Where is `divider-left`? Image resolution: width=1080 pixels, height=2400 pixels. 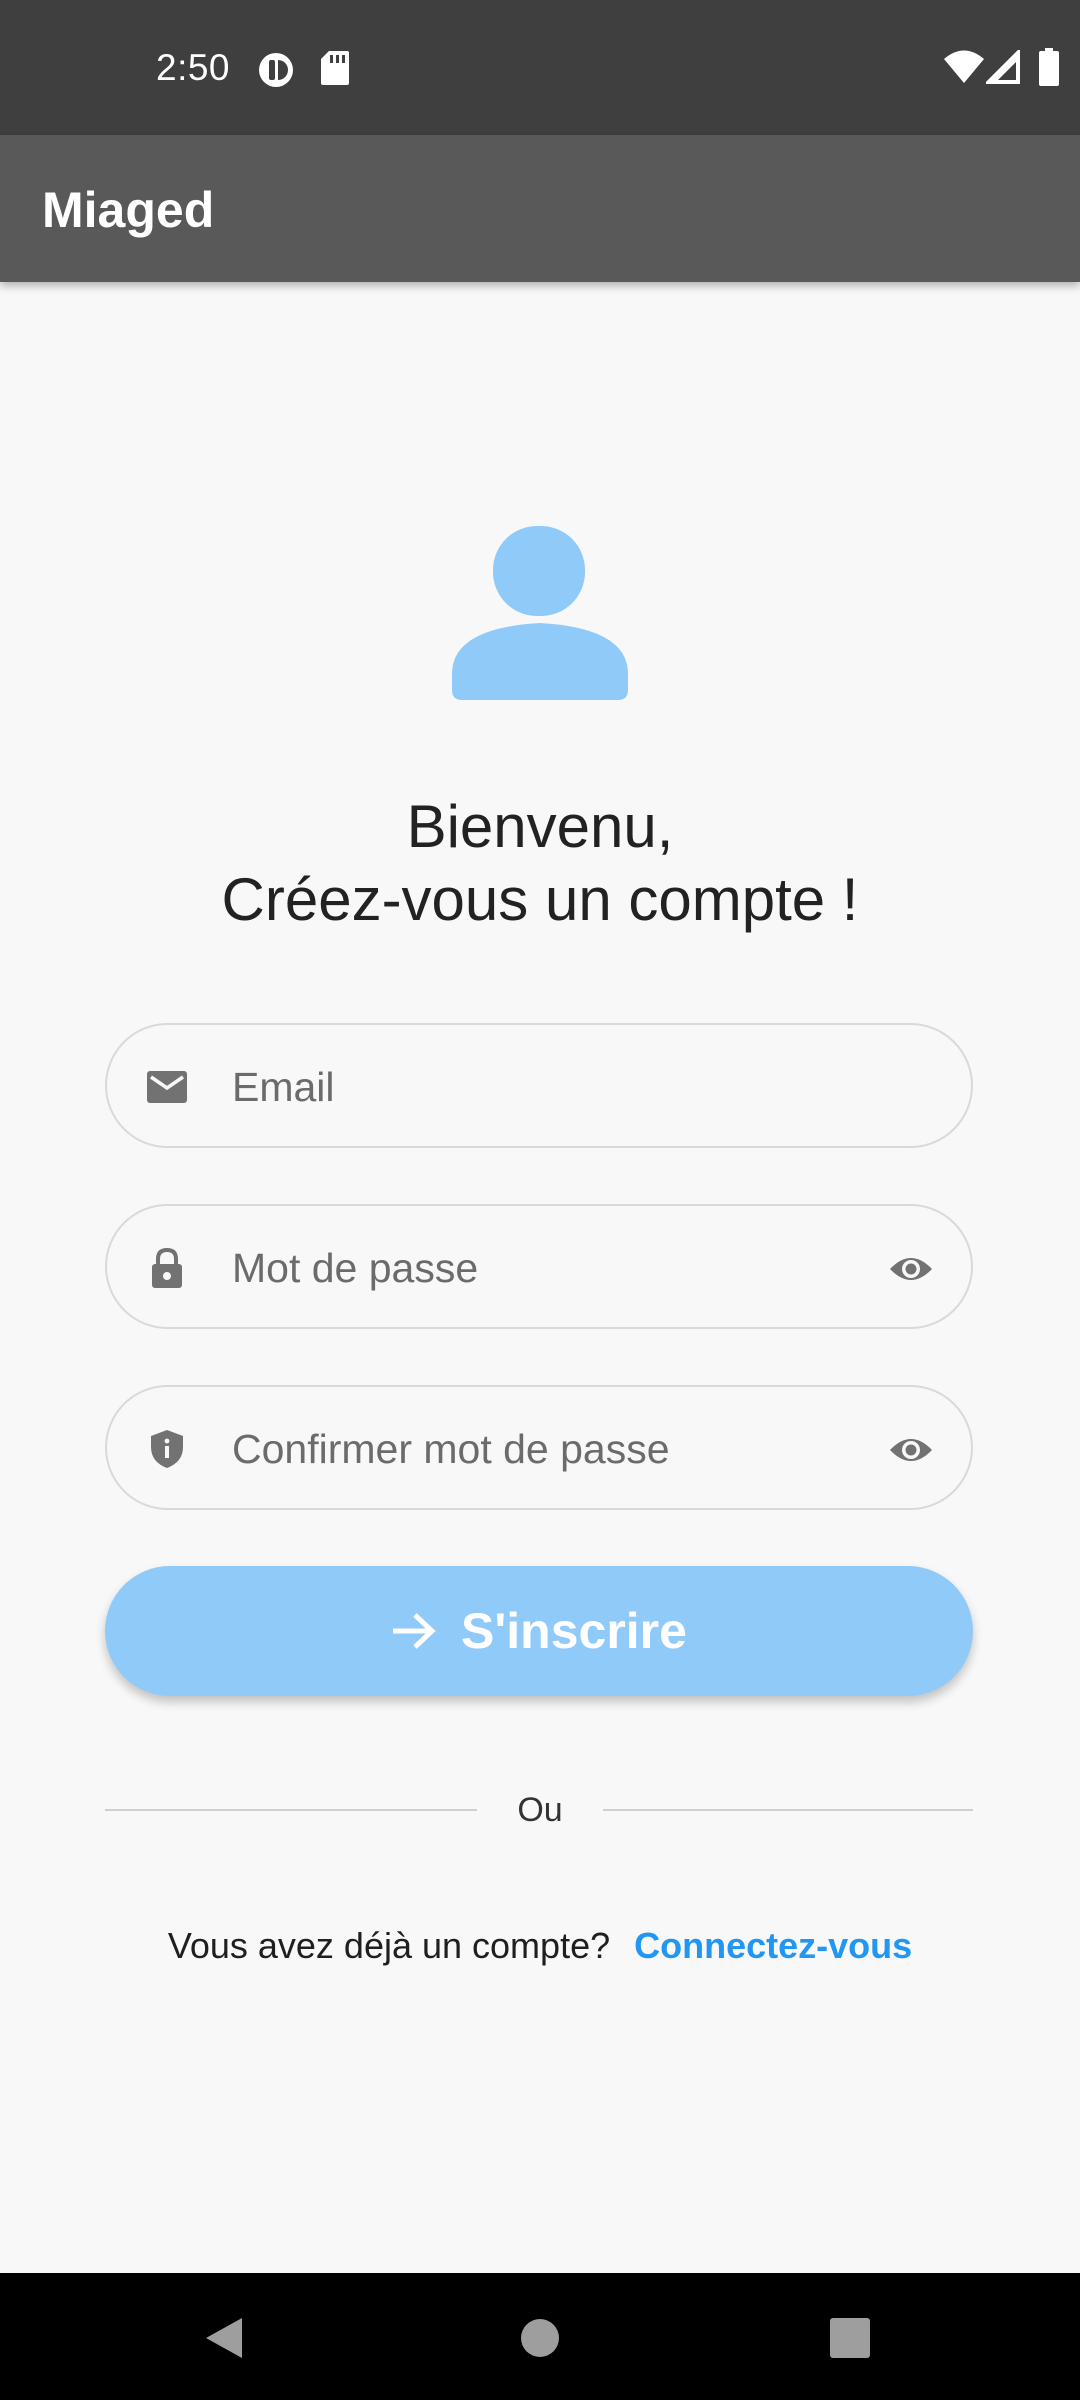
divider-left is located at coordinates (291, 1810).